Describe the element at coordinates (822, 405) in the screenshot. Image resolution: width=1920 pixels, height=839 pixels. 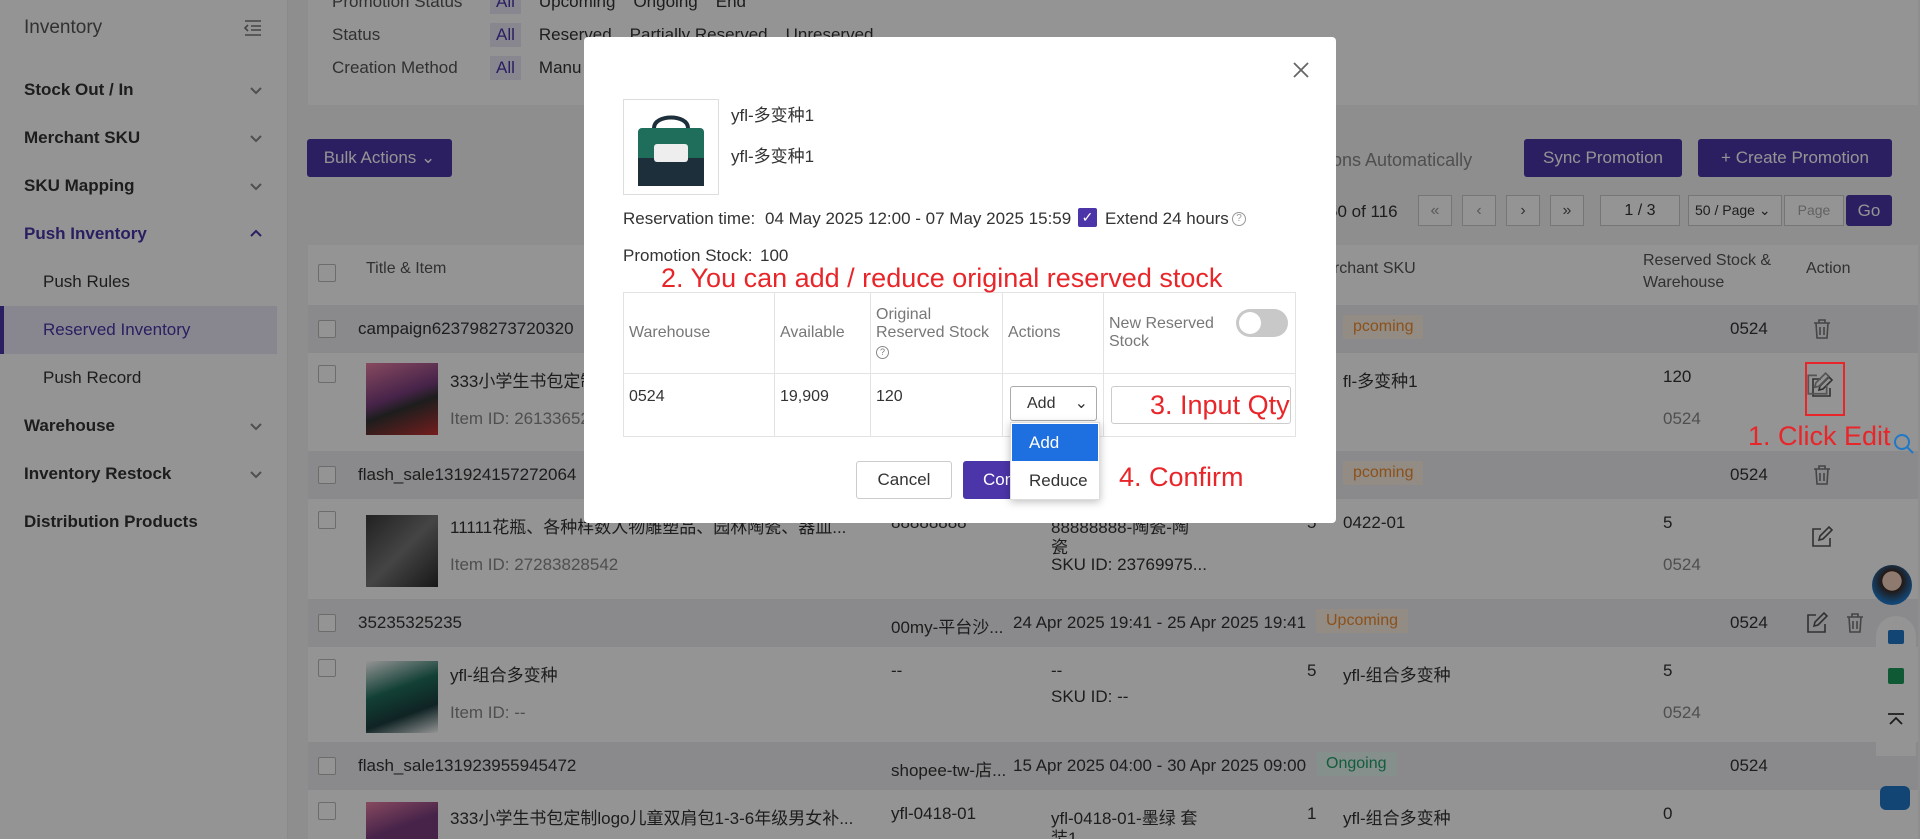
I see `available-cell: 19,909` at that location.